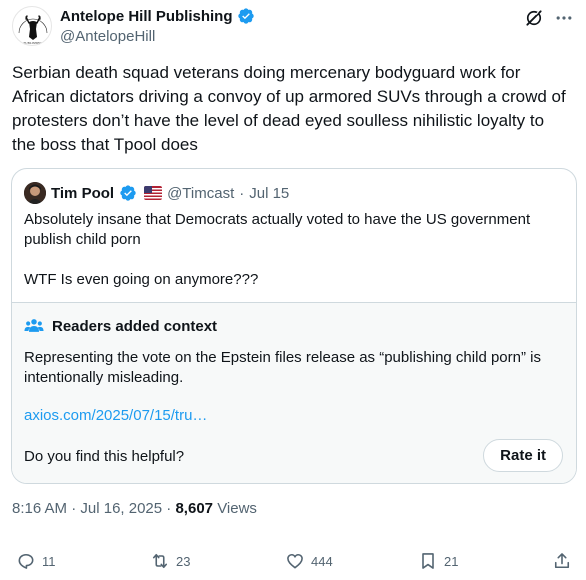 This screenshot has width=586, height=580. Describe the element at coordinates (269, 193) in the screenshot. I see `quoted-date: Jul 15` at that location.